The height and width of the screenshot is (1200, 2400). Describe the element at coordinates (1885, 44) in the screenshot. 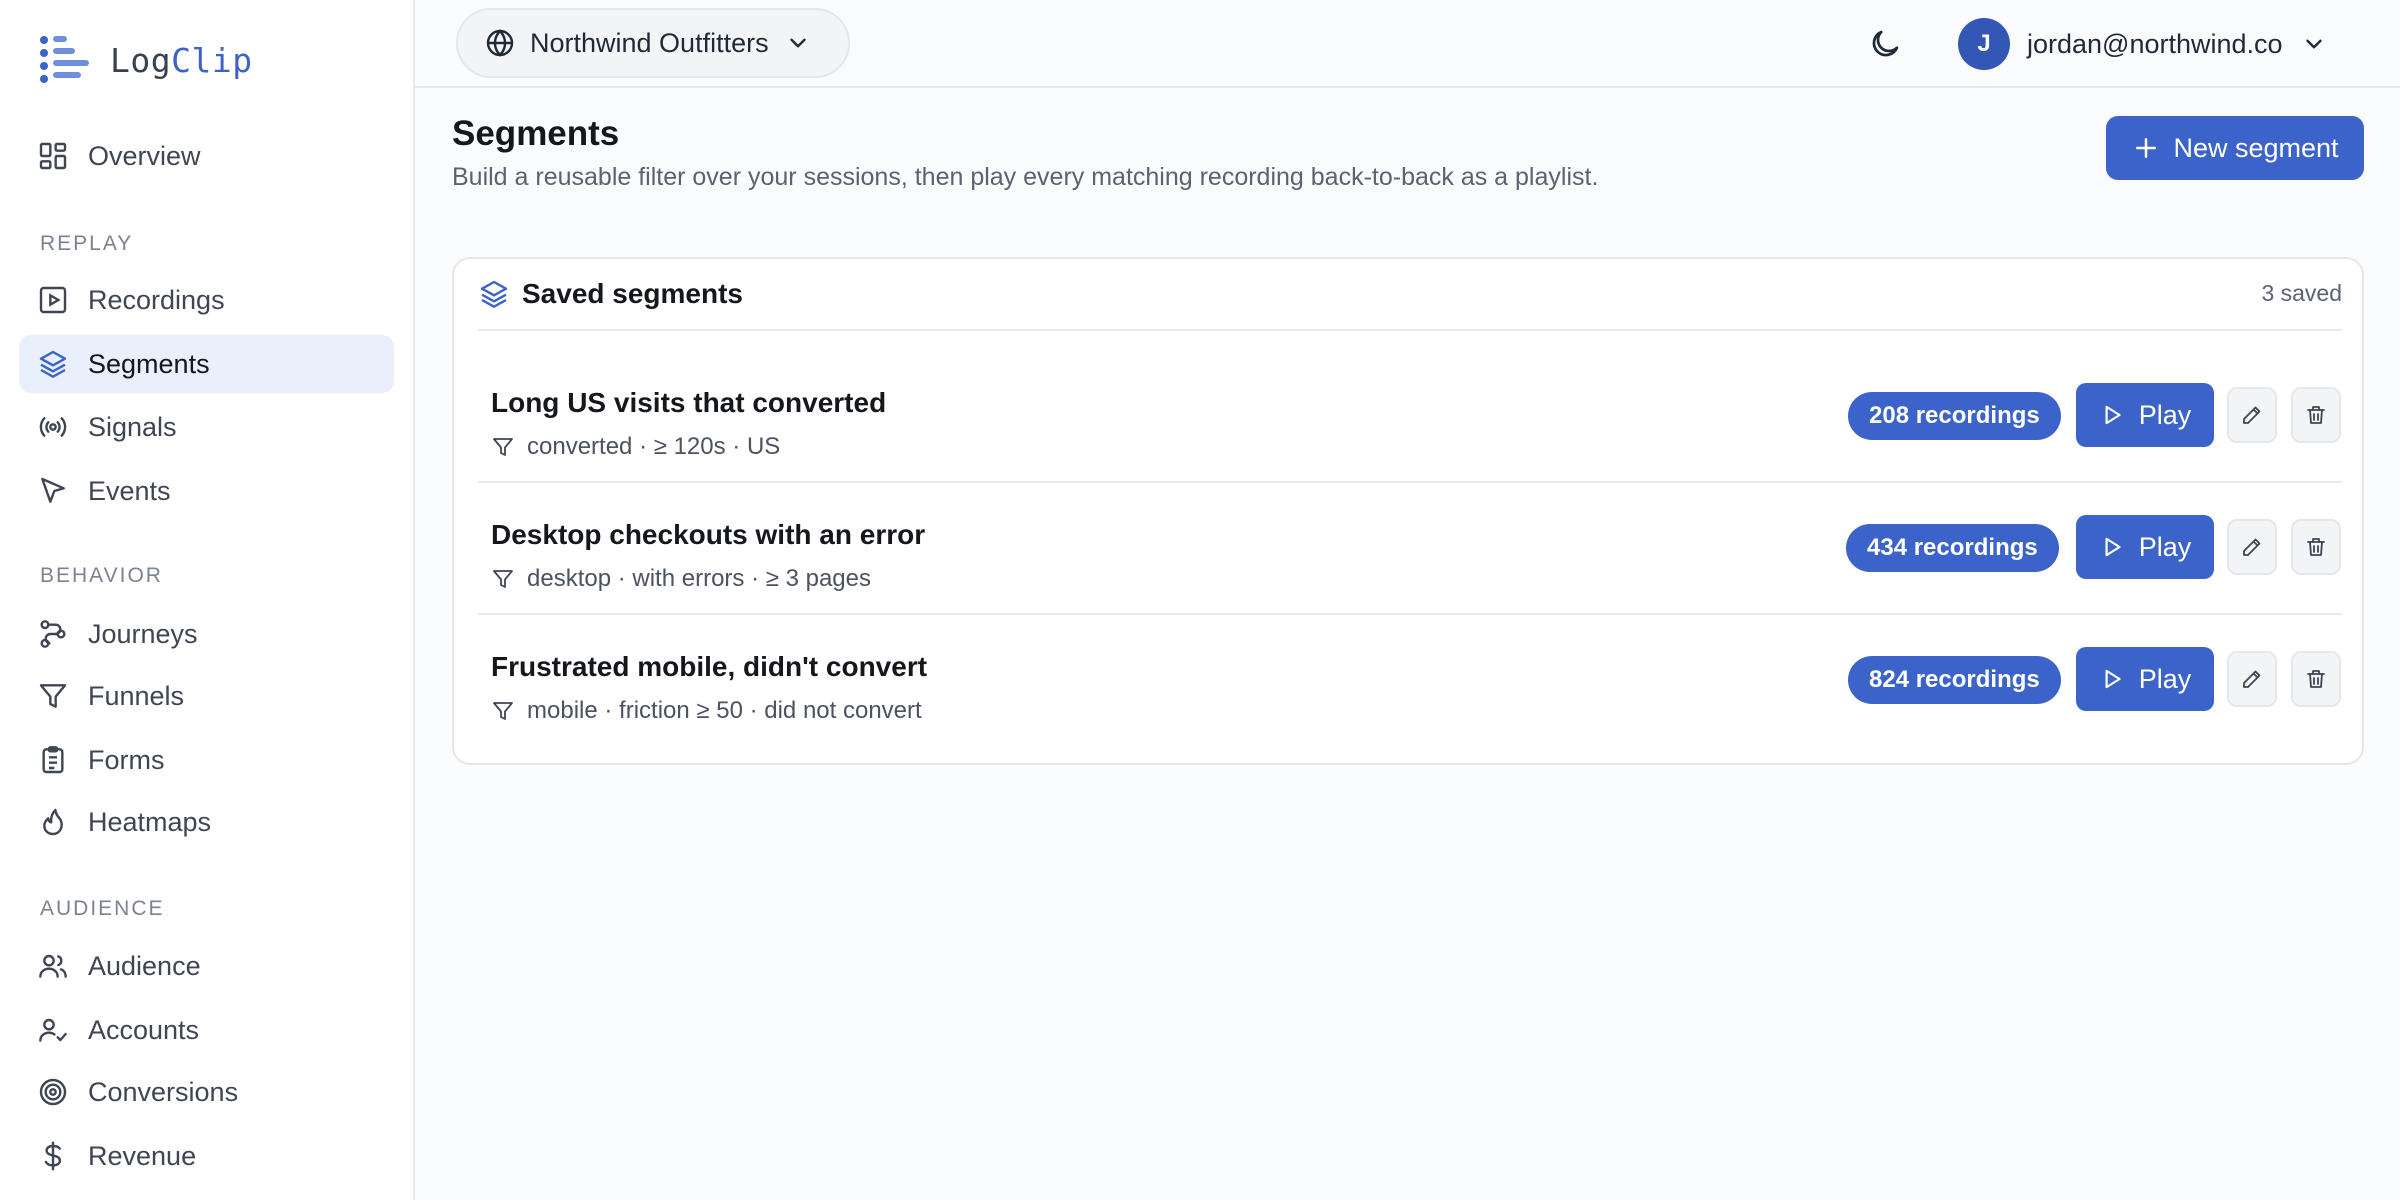

I see `moon-icon` at that location.